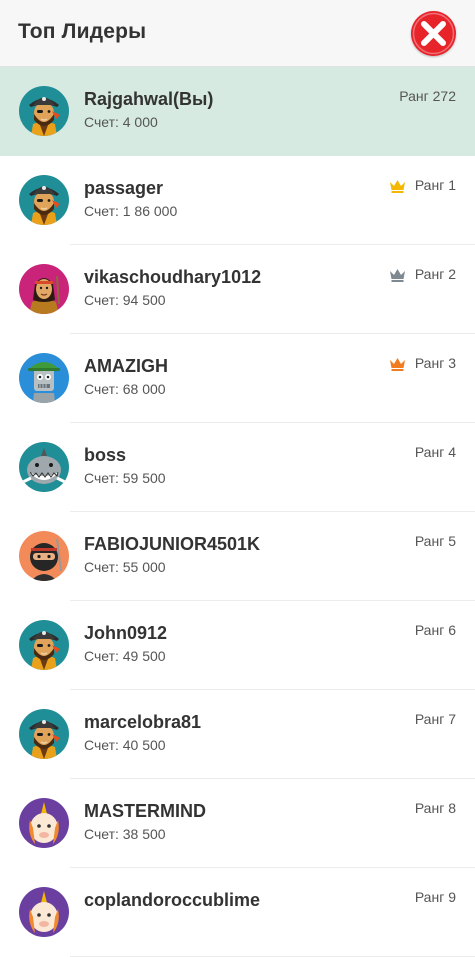 Image resolution: width=475 pixels, height=957 pixels. I want to click on player-rank: Ранг 8, so click(435, 808).